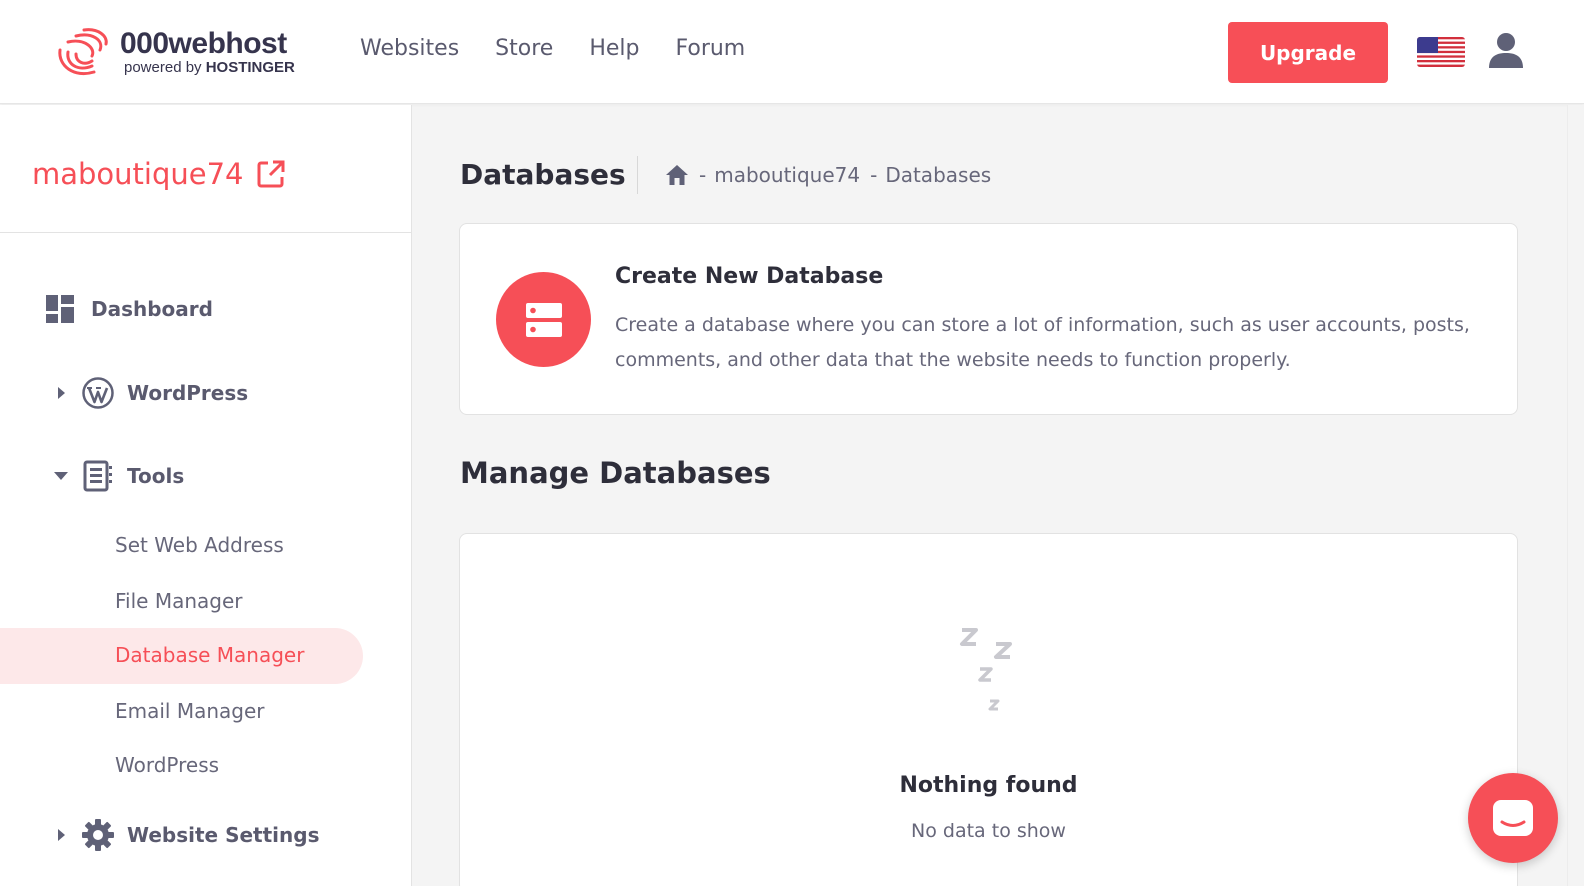 This screenshot has width=1584, height=886. Describe the element at coordinates (97, 476) in the screenshot. I see `tools-icon` at that location.